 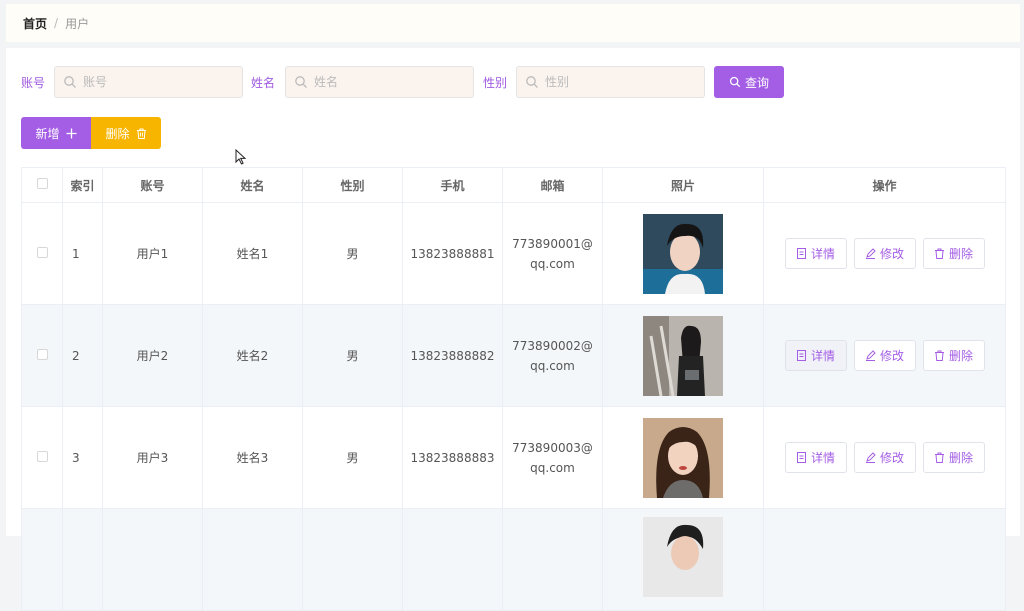 I want to click on breadcrumb-home: 首页, so click(x=35, y=23).